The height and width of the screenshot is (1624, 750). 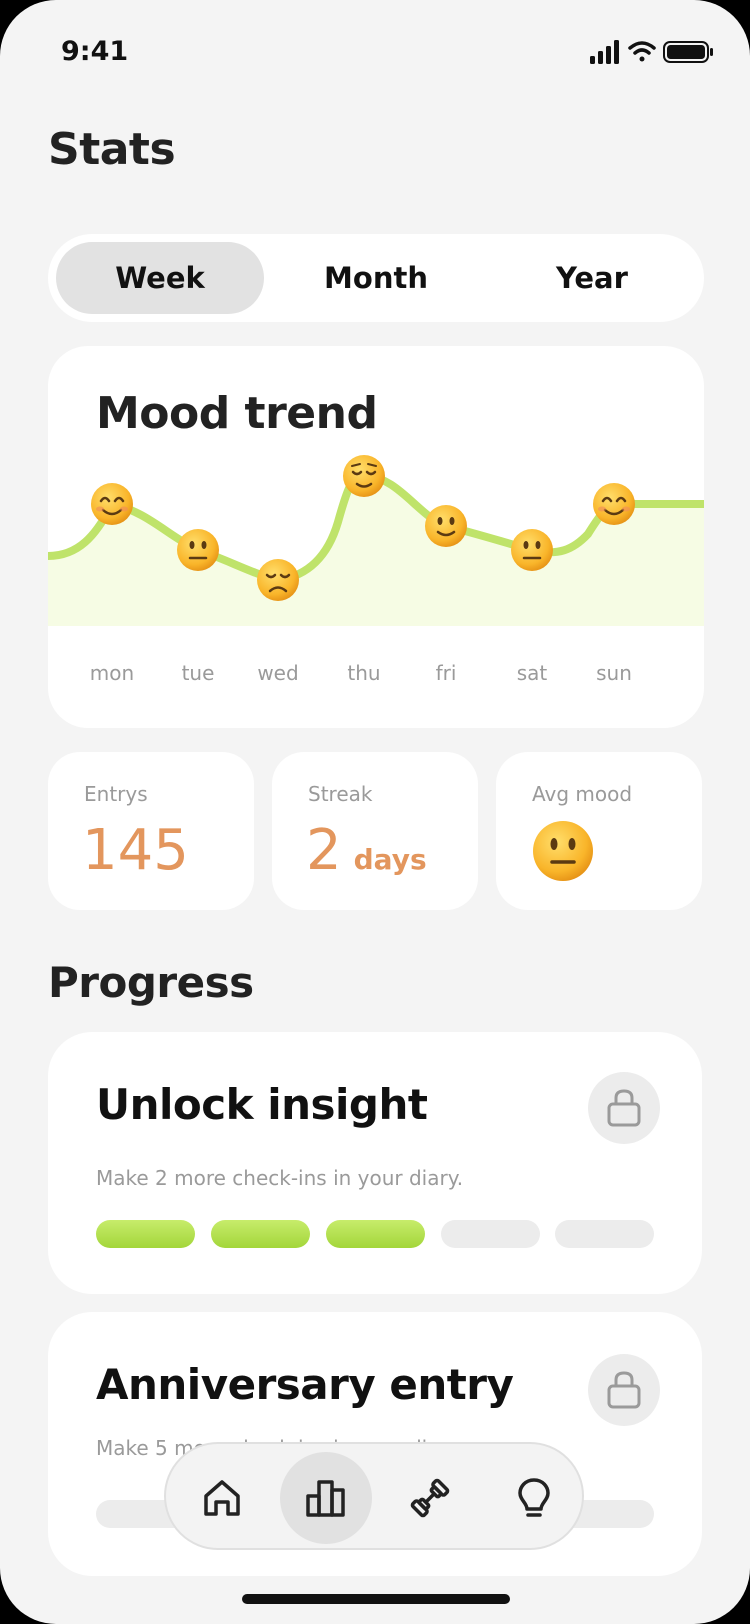 I want to click on segment-week: Week, so click(x=160, y=278).